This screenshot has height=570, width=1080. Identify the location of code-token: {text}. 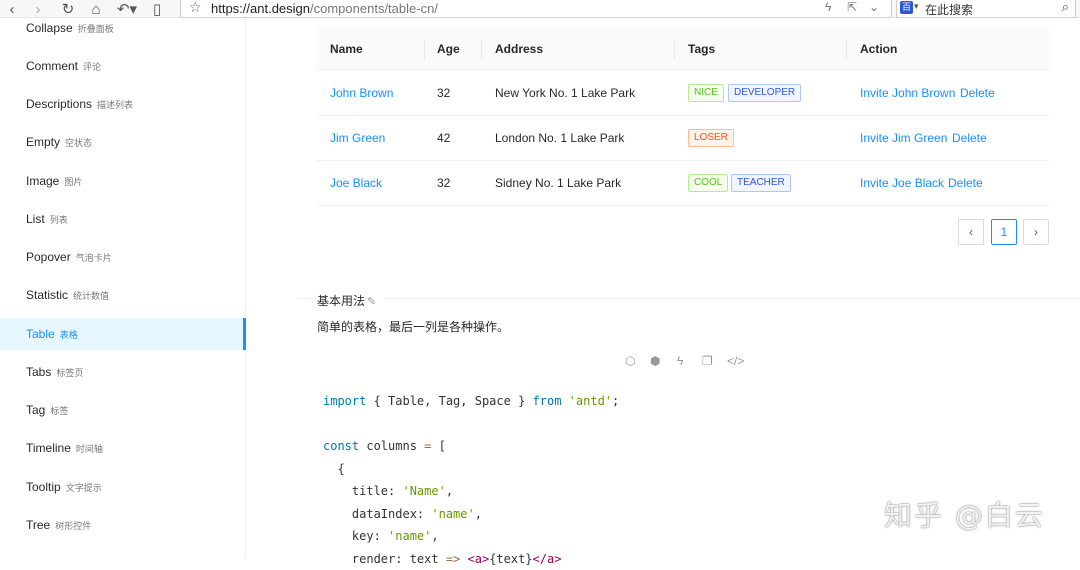
(510, 559).